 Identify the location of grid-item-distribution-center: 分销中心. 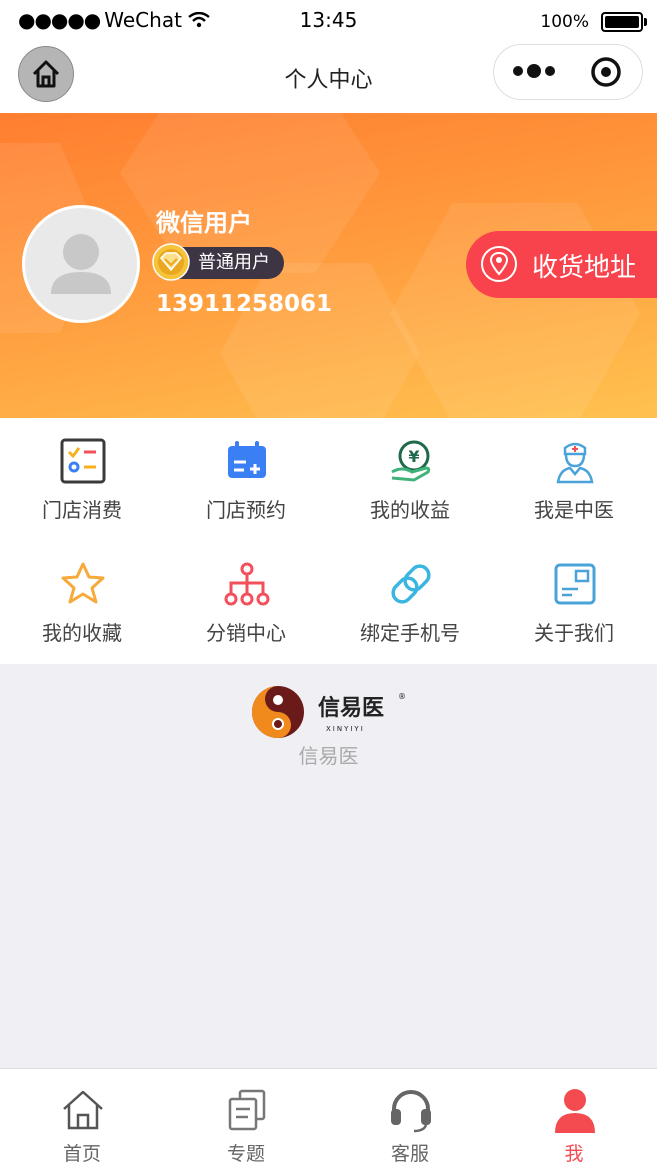
(246, 602).